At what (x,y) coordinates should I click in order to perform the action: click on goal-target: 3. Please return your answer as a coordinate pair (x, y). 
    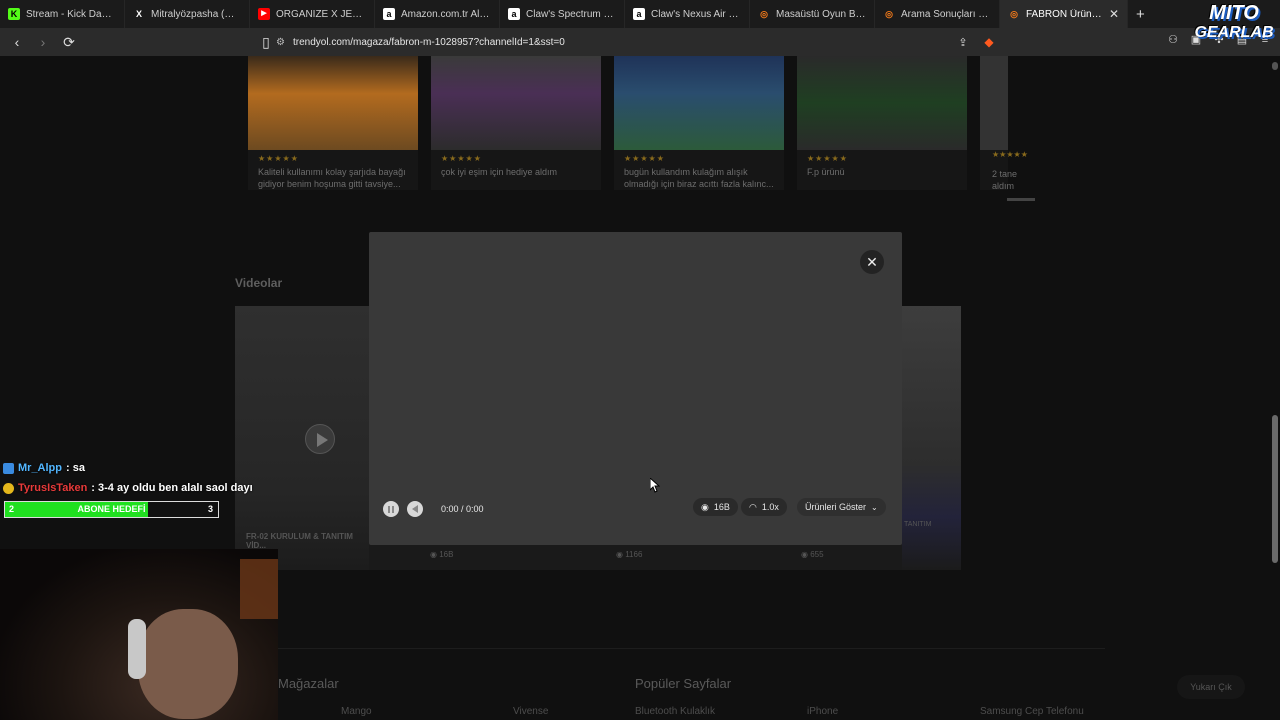
    Looking at the image, I should click on (210, 509).